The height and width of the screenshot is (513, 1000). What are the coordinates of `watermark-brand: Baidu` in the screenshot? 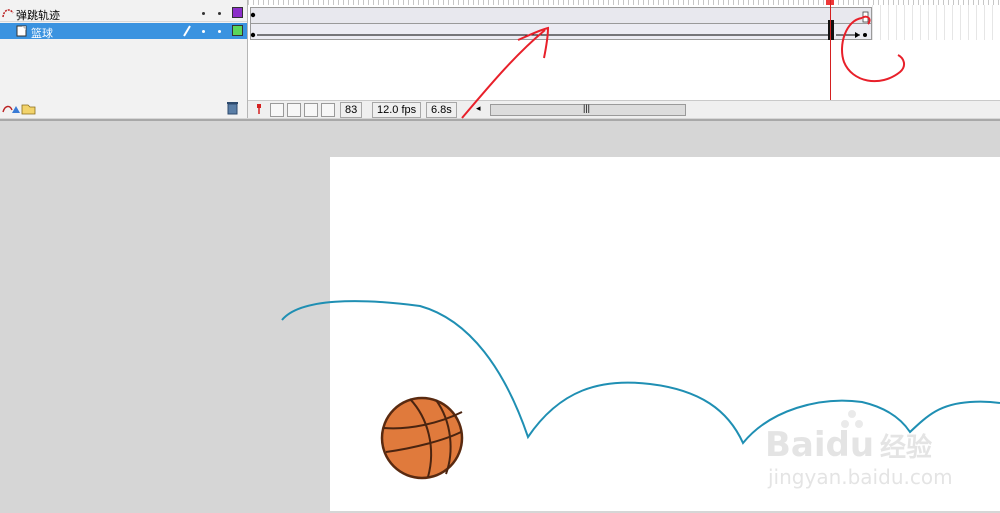 It's located at (819, 445).